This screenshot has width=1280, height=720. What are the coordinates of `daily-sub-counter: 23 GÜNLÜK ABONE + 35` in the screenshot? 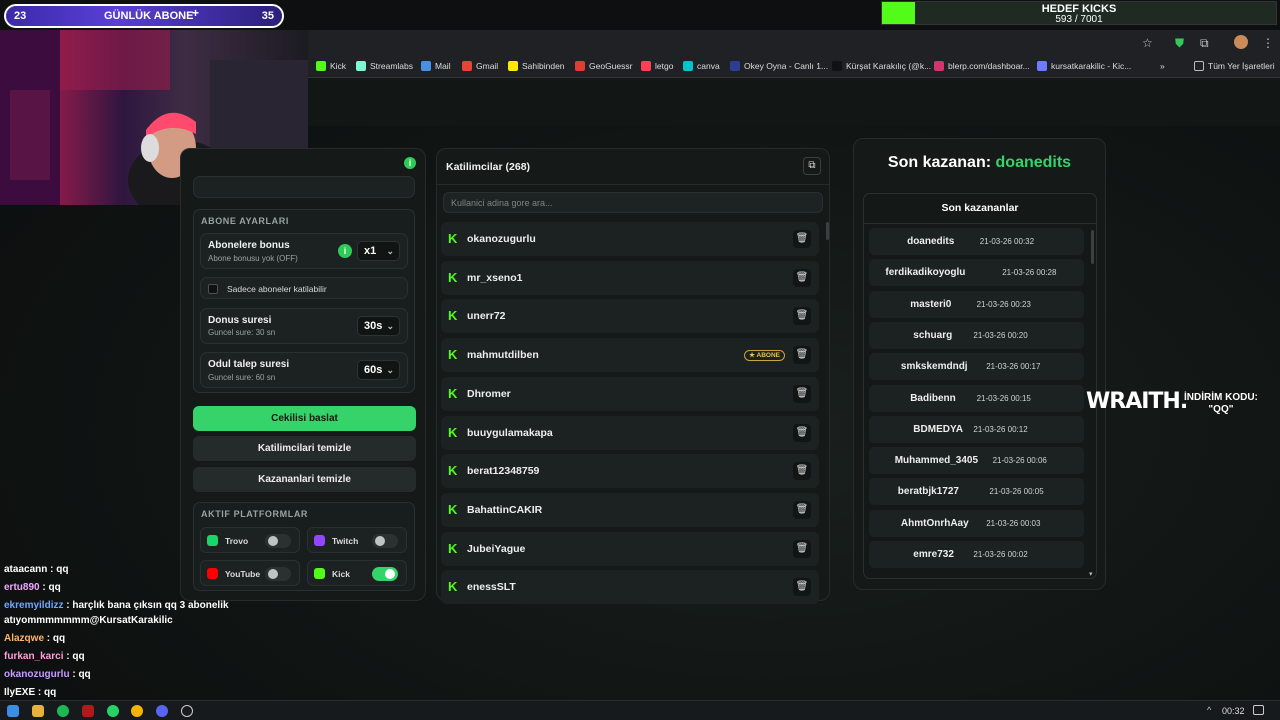 It's located at (144, 16).